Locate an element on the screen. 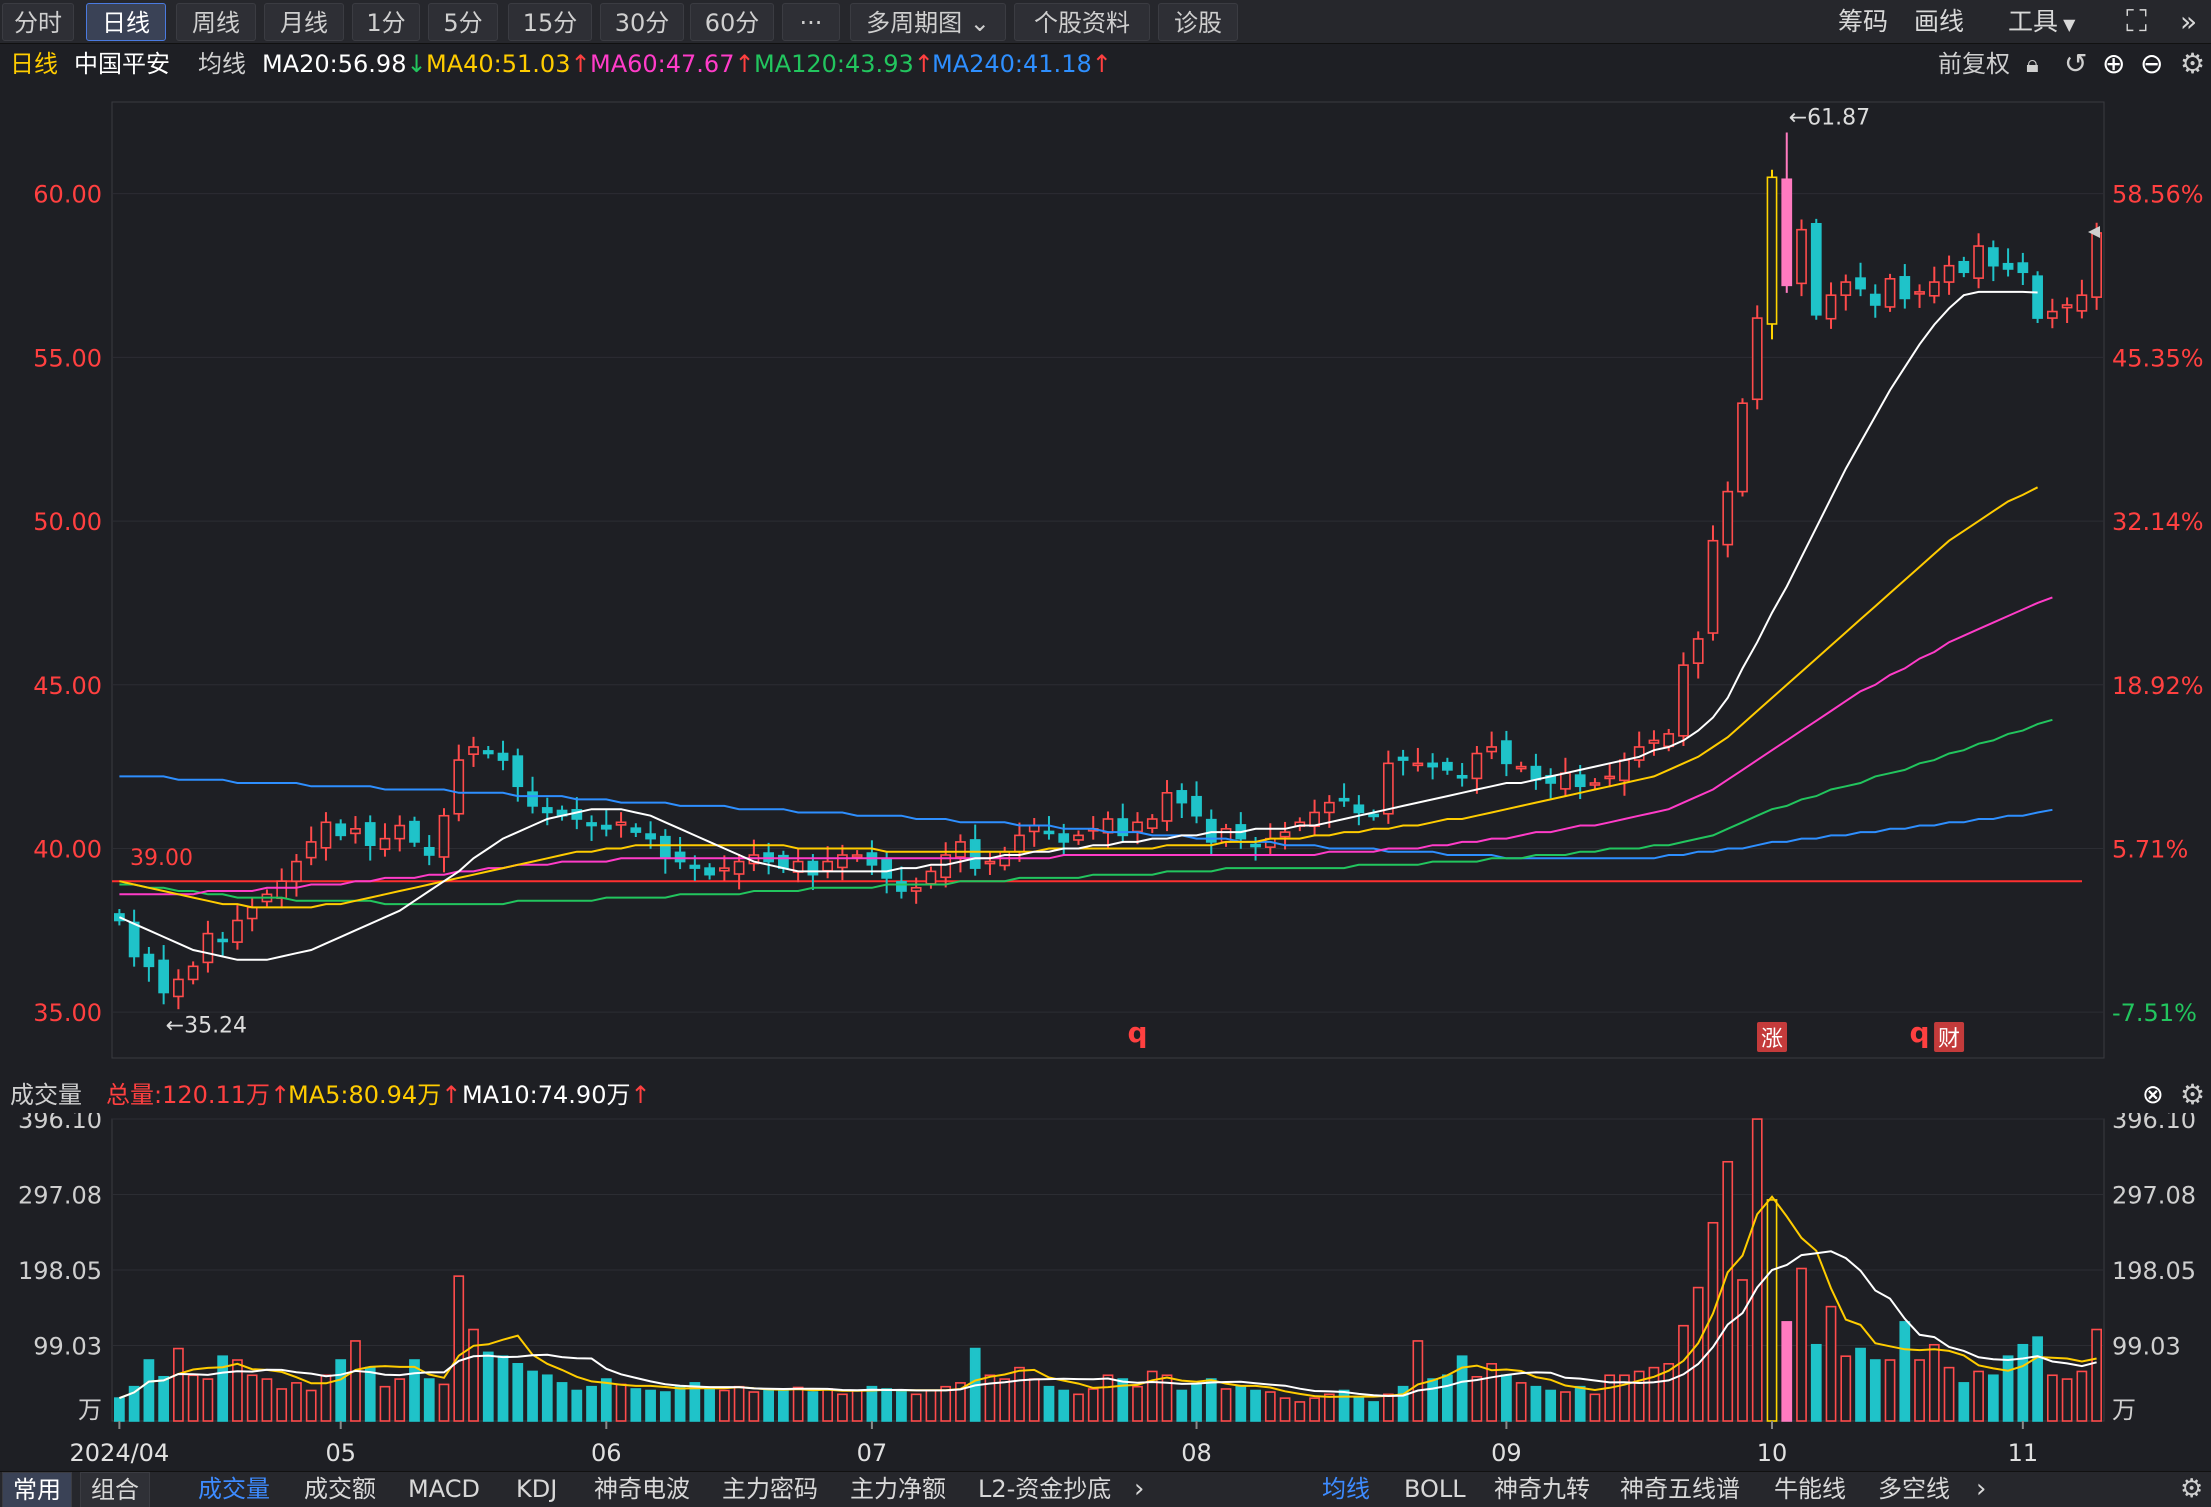 This screenshot has width=2211, height=1507. tools-button: 工具 ▼ is located at coordinates (2041, 22).